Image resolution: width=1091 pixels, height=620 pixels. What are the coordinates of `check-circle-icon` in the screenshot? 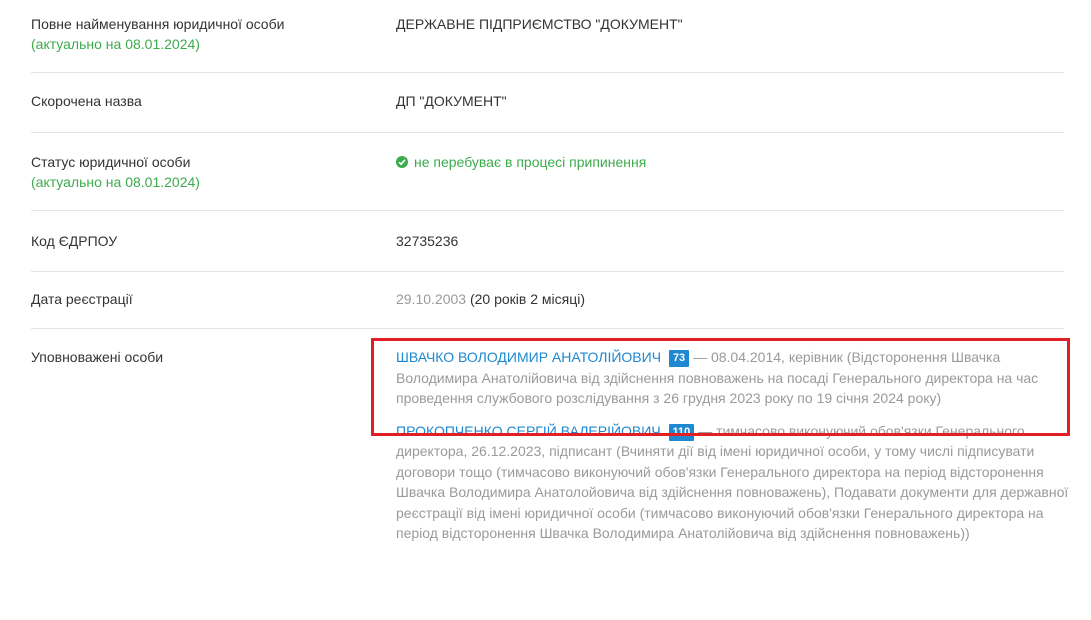 It's located at (402, 162).